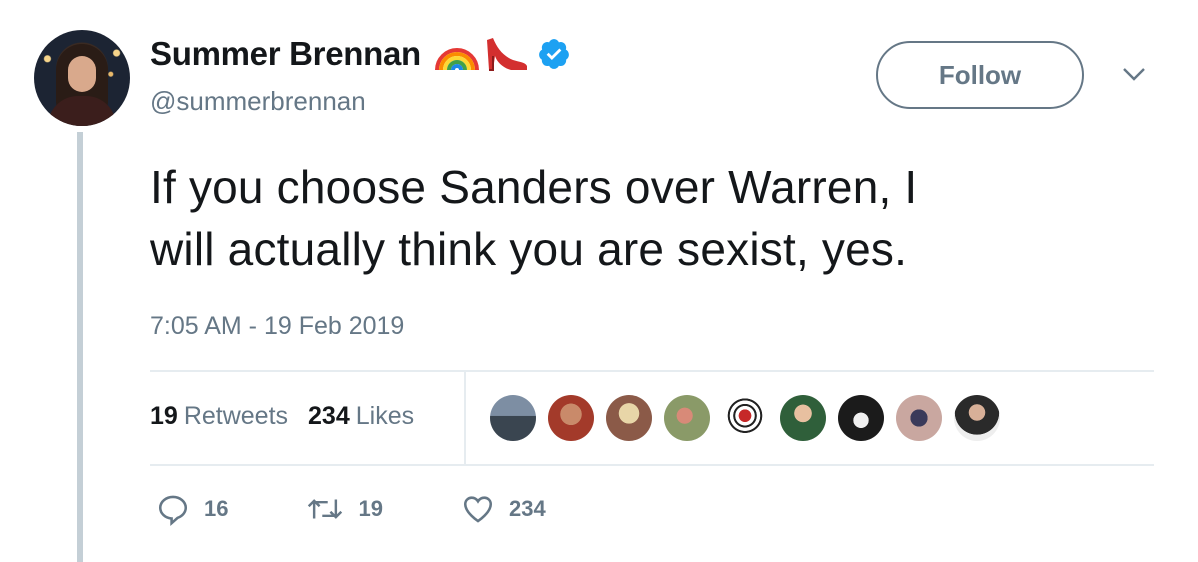 The width and height of the screenshot is (1198, 562). I want to click on name-emojis, so click(481, 54).